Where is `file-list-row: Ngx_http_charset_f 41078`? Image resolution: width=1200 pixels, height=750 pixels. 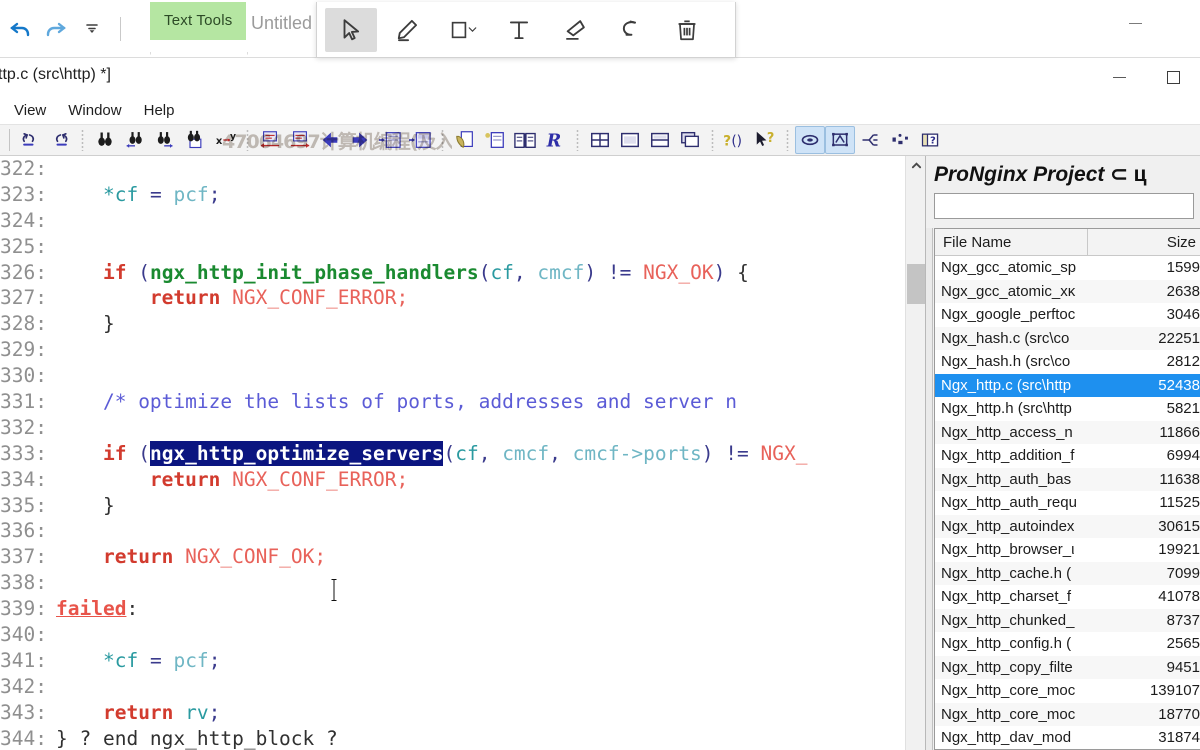 file-list-row: Ngx_http_charset_f 41078 is located at coordinates (1067, 597).